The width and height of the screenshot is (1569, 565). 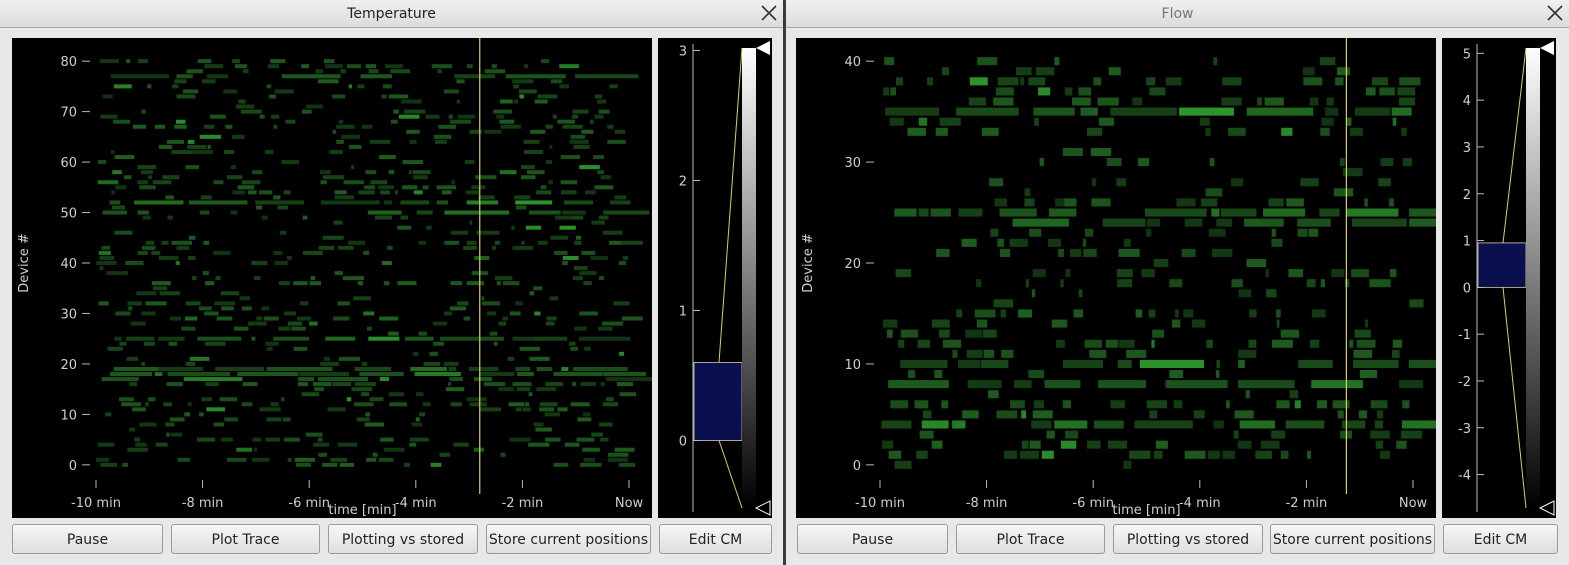 What do you see at coordinates (715, 278) in the screenshot?
I see `colormap-scale: 0 1 2 3` at bounding box center [715, 278].